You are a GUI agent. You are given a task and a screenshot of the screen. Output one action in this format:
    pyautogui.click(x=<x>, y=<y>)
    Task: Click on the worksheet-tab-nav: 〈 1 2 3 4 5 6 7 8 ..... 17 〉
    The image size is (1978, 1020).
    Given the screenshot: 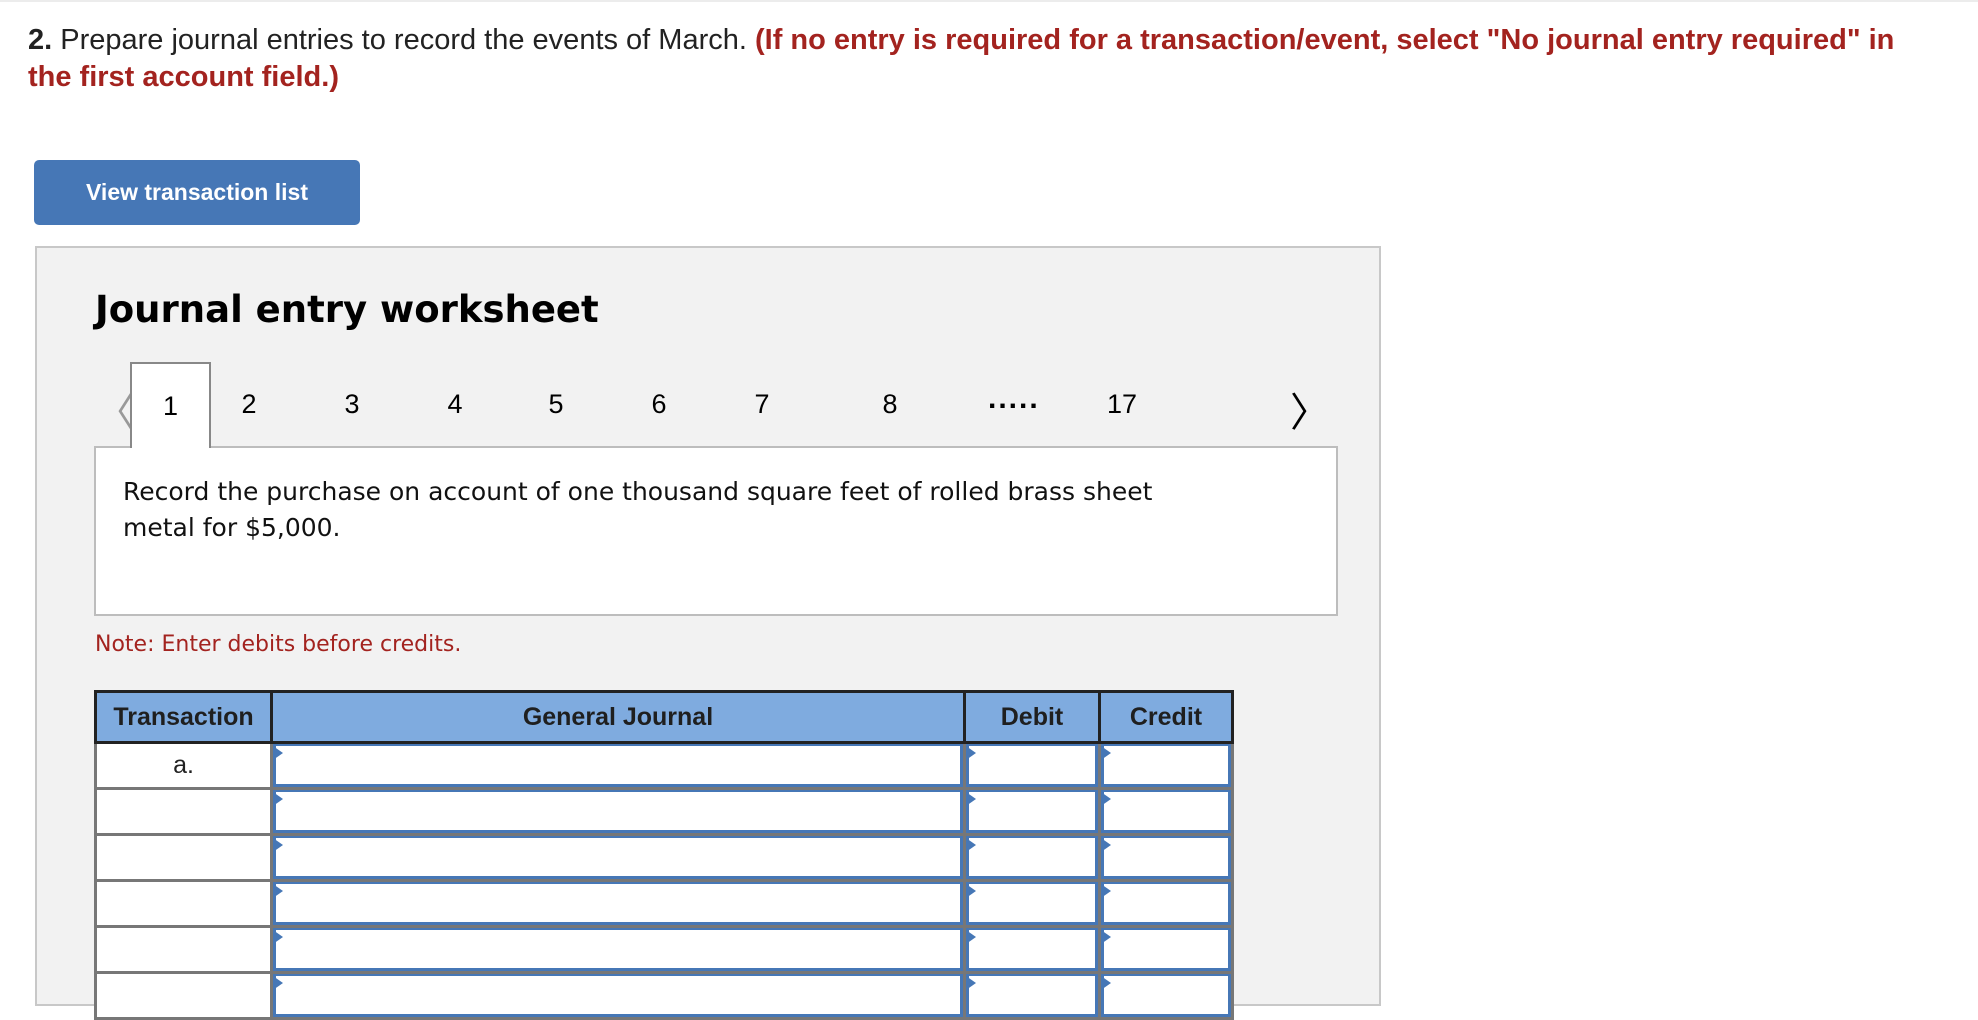 What is the action you would take?
    pyautogui.click(x=710, y=407)
    